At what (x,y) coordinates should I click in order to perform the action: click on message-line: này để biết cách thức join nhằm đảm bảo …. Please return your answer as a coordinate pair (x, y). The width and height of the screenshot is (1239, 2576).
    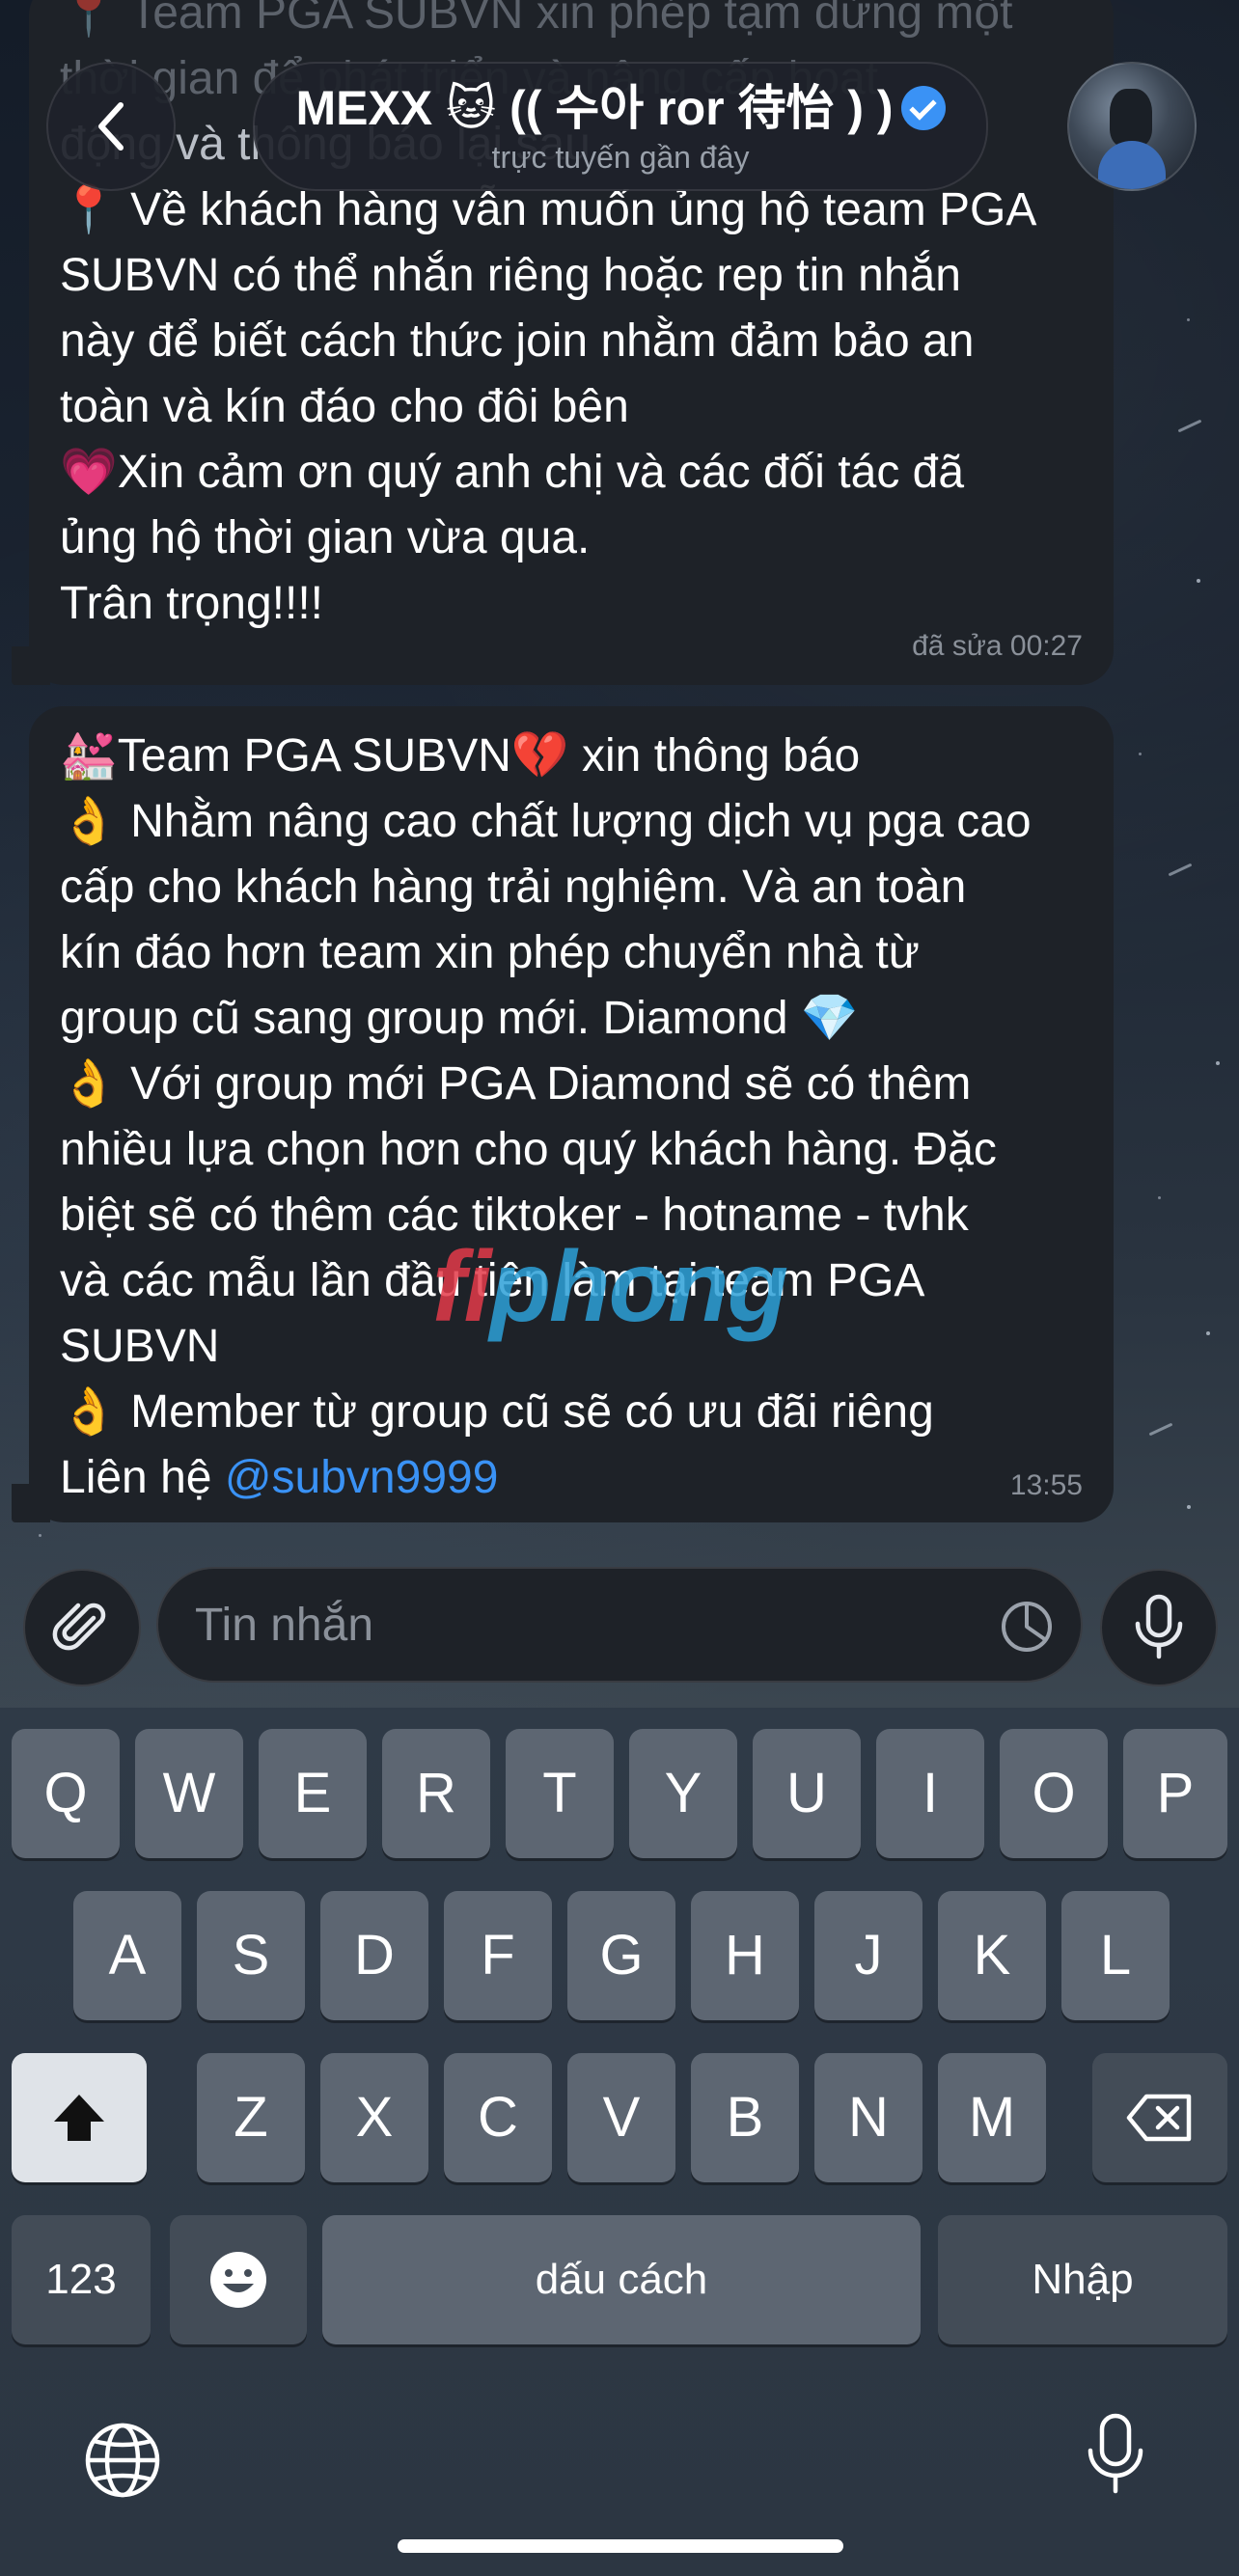
    Looking at the image, I should click on (517, 341).